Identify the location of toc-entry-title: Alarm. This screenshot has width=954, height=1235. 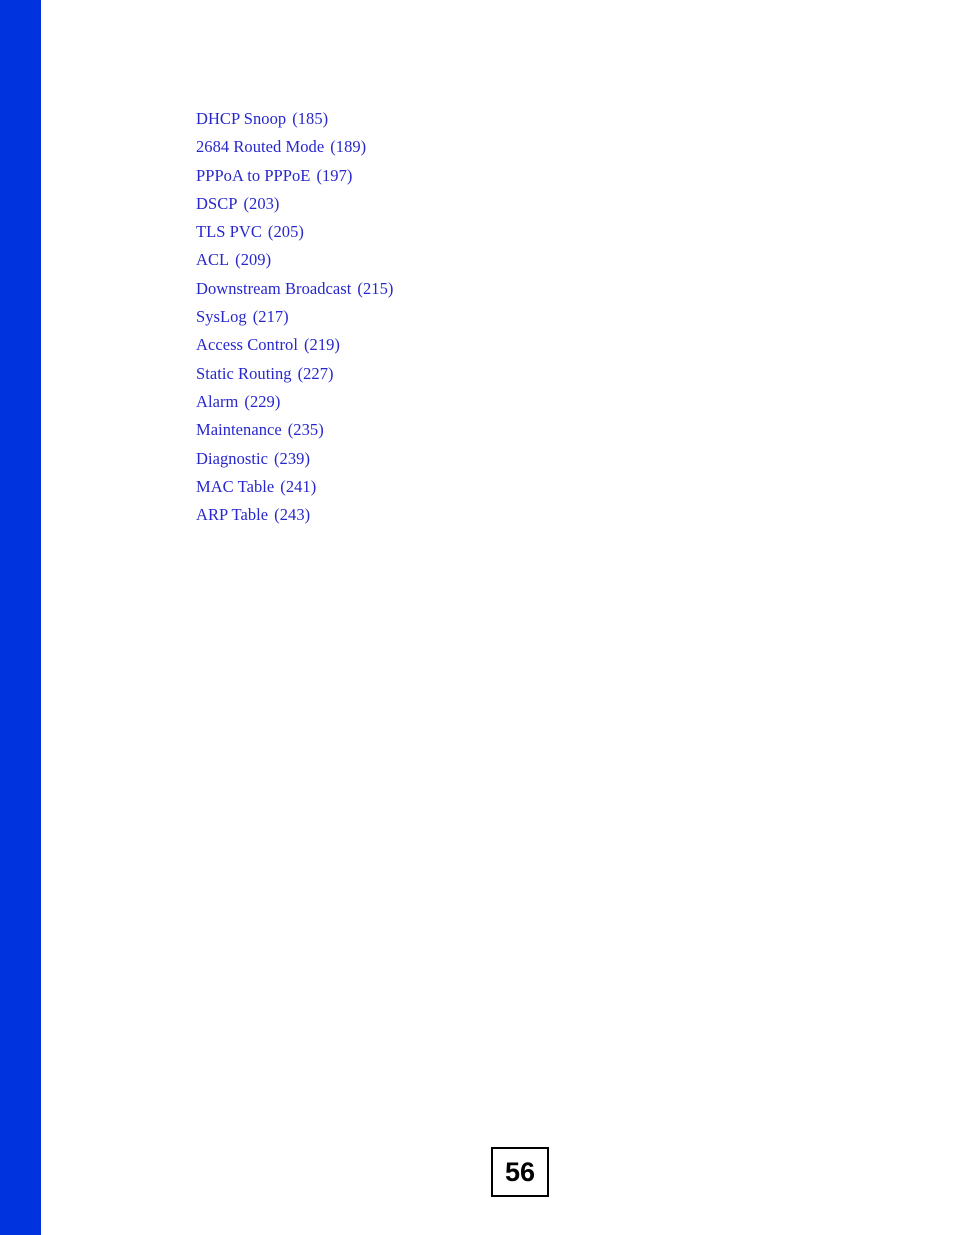
(217, 401).